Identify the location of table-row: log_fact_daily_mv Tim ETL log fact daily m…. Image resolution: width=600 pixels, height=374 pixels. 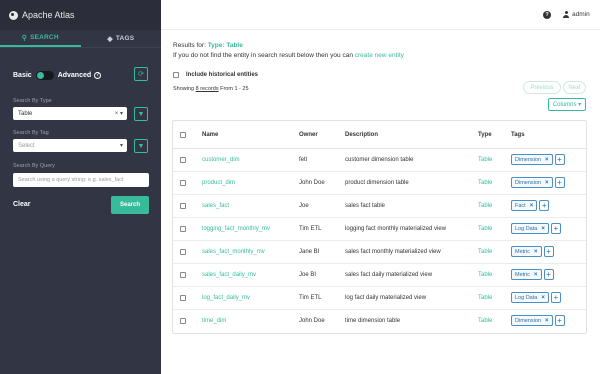
(379, 298).